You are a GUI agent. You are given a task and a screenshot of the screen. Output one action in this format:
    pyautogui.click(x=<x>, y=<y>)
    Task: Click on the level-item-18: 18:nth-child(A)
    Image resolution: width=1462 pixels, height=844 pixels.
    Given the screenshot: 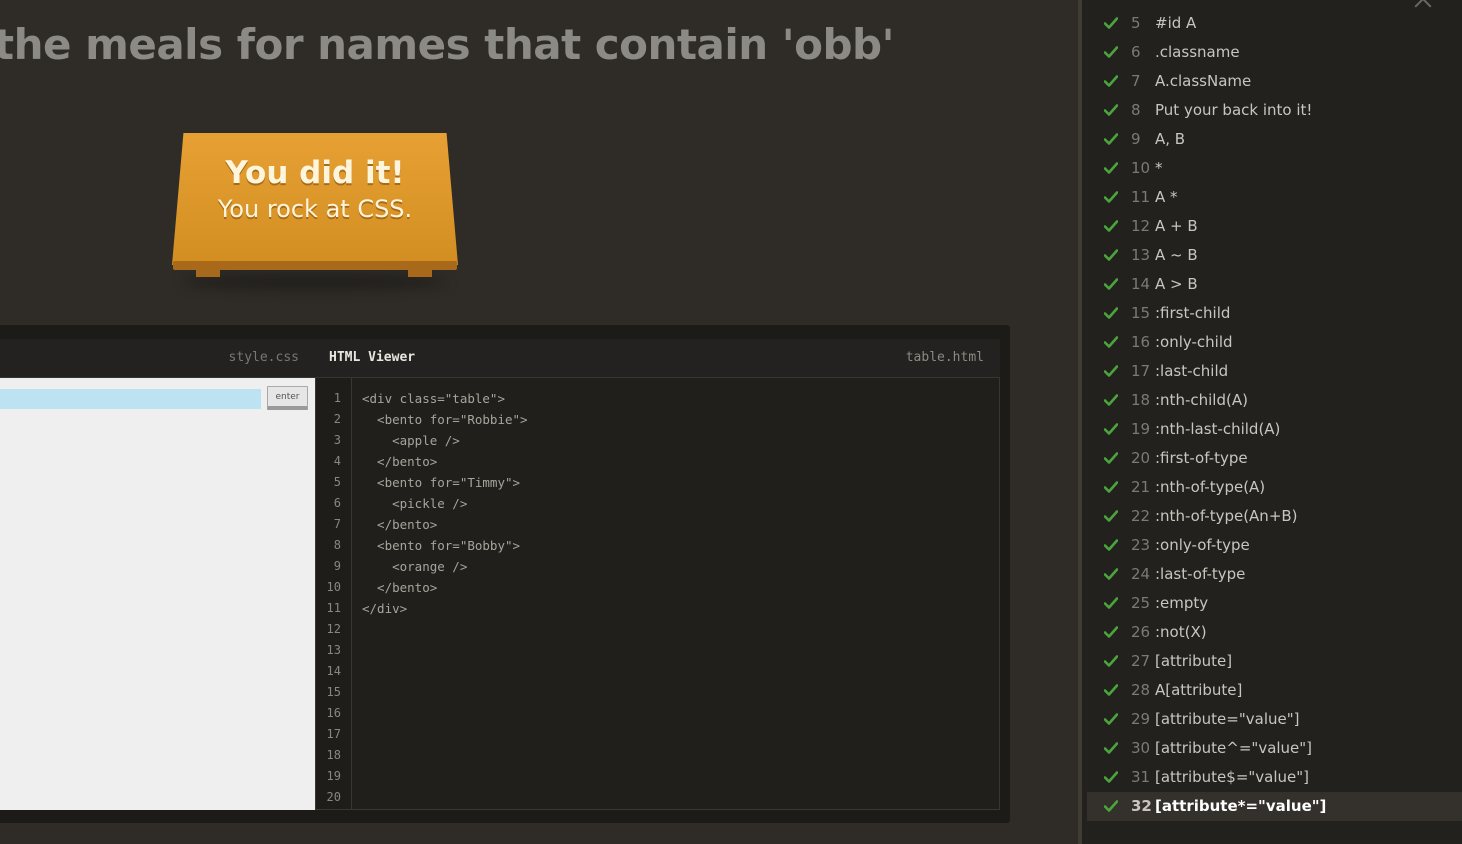 What is the action you would take?
    pyautogui.click(x=1274, y=400)
    